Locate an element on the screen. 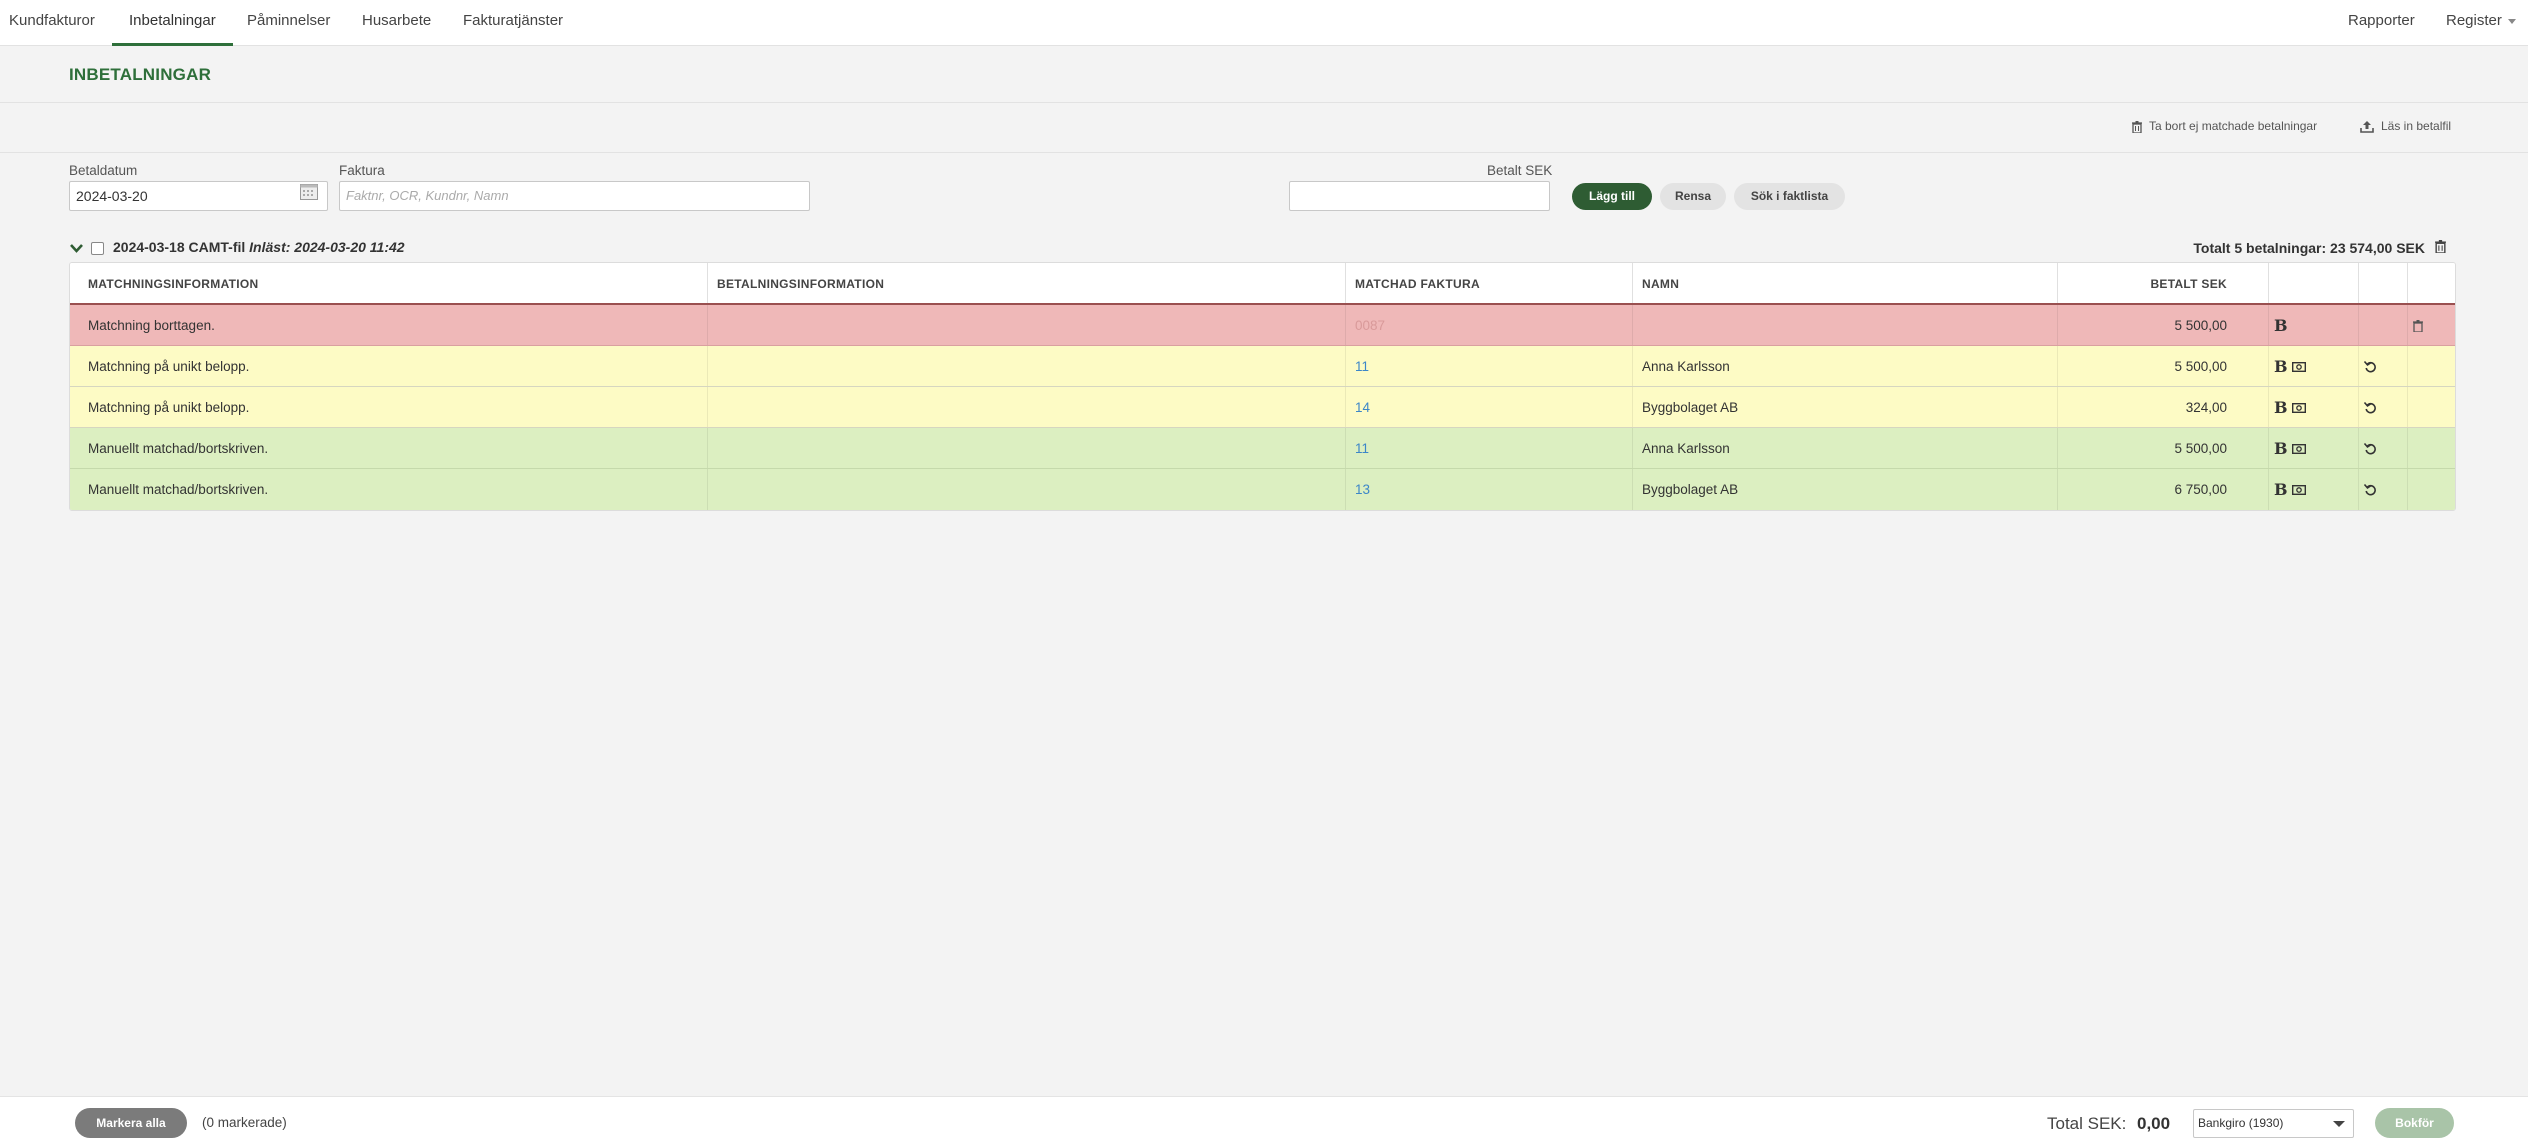  col-paid: BETALT SEK is located at coordinates (2182, 284).